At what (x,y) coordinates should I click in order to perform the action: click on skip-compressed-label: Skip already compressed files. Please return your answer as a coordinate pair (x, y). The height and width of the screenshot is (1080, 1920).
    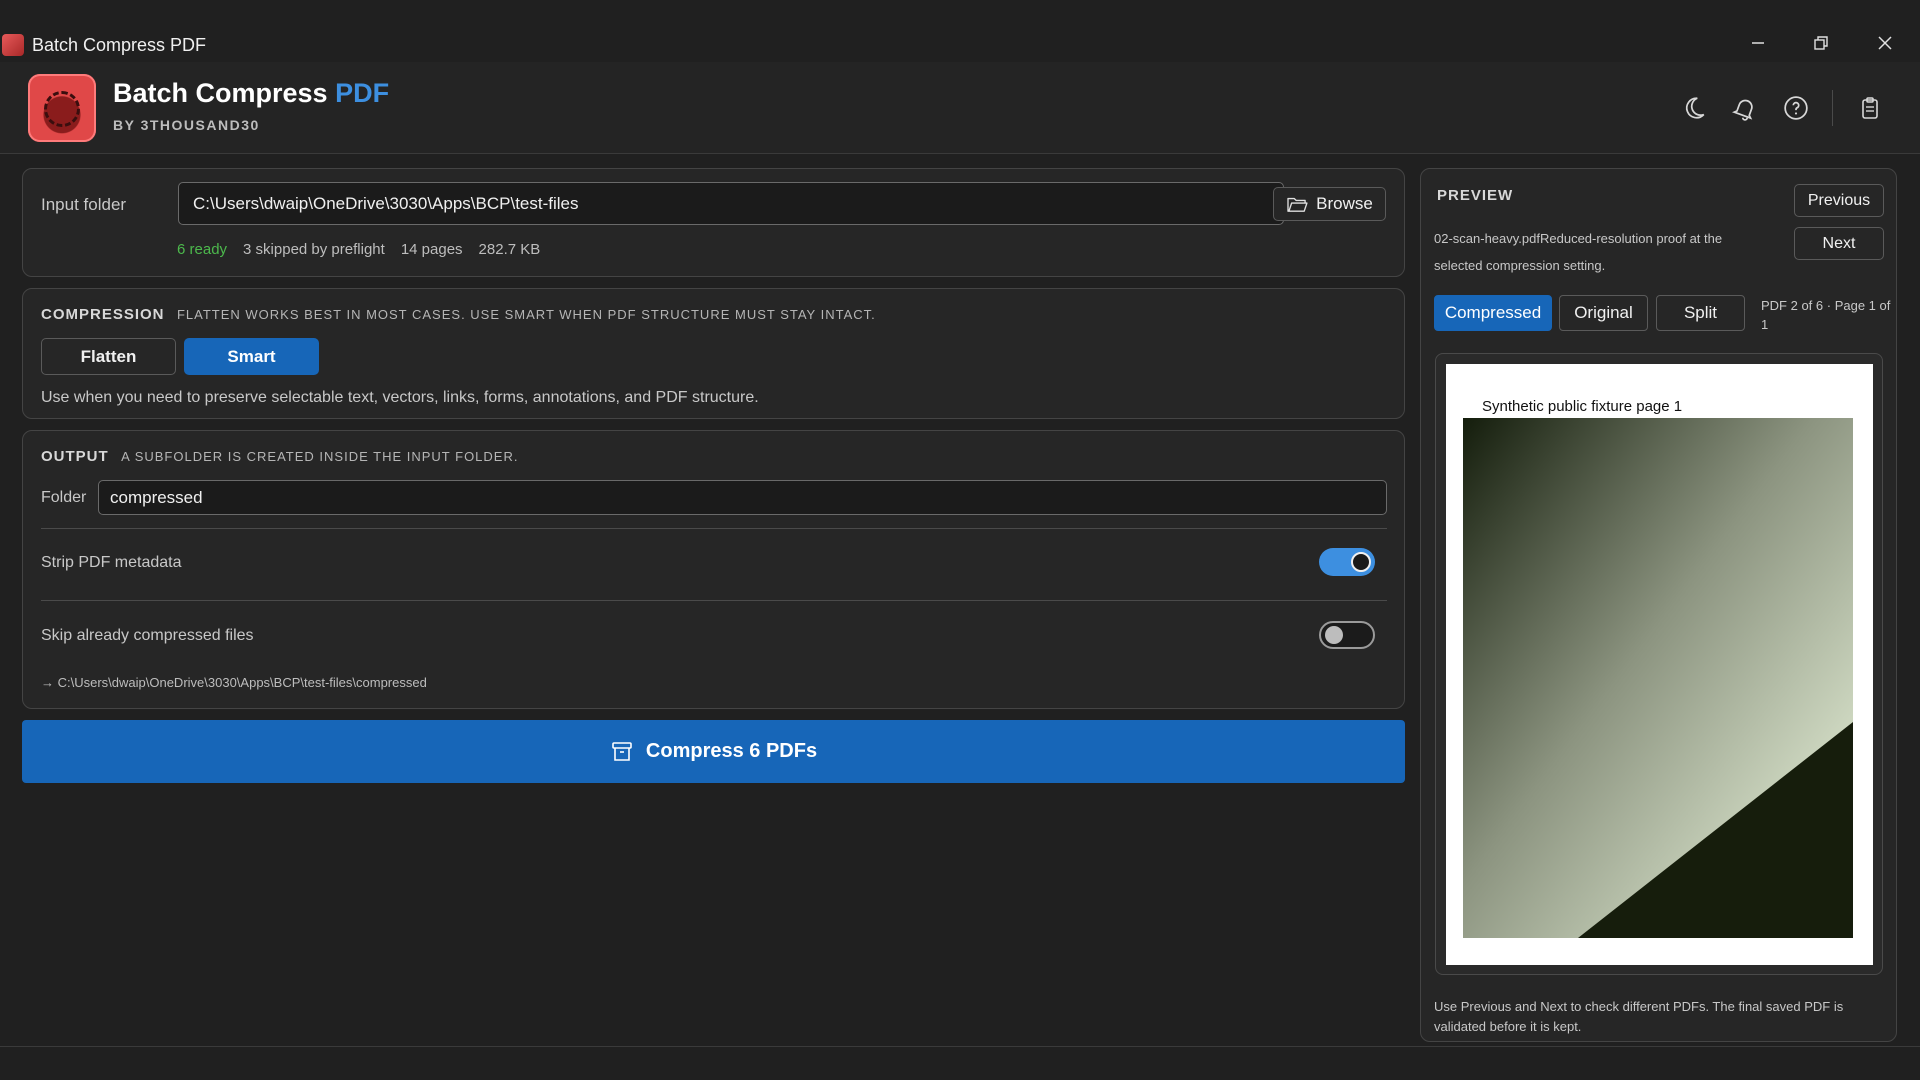
    Looking at the image, I should click on (147, 635).